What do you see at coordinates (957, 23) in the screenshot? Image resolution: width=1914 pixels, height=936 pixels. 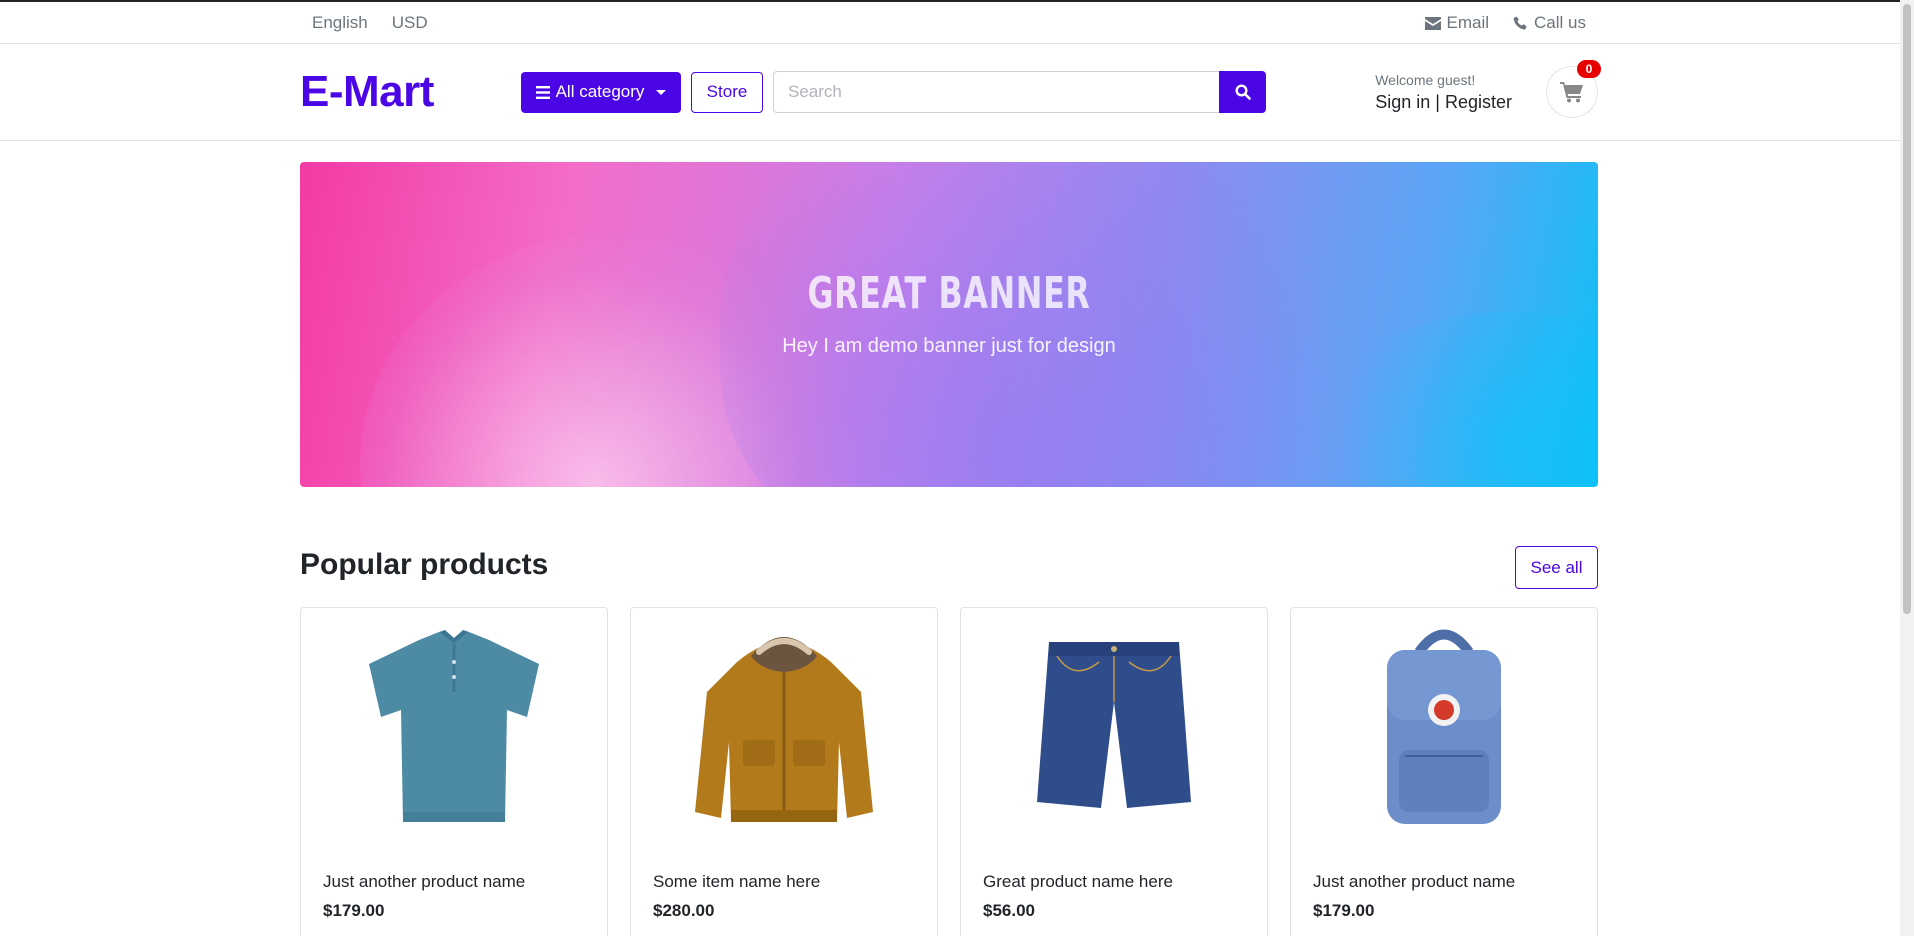 I see `top-bar: English USD Email Call us` at bounding box center [957, 23].